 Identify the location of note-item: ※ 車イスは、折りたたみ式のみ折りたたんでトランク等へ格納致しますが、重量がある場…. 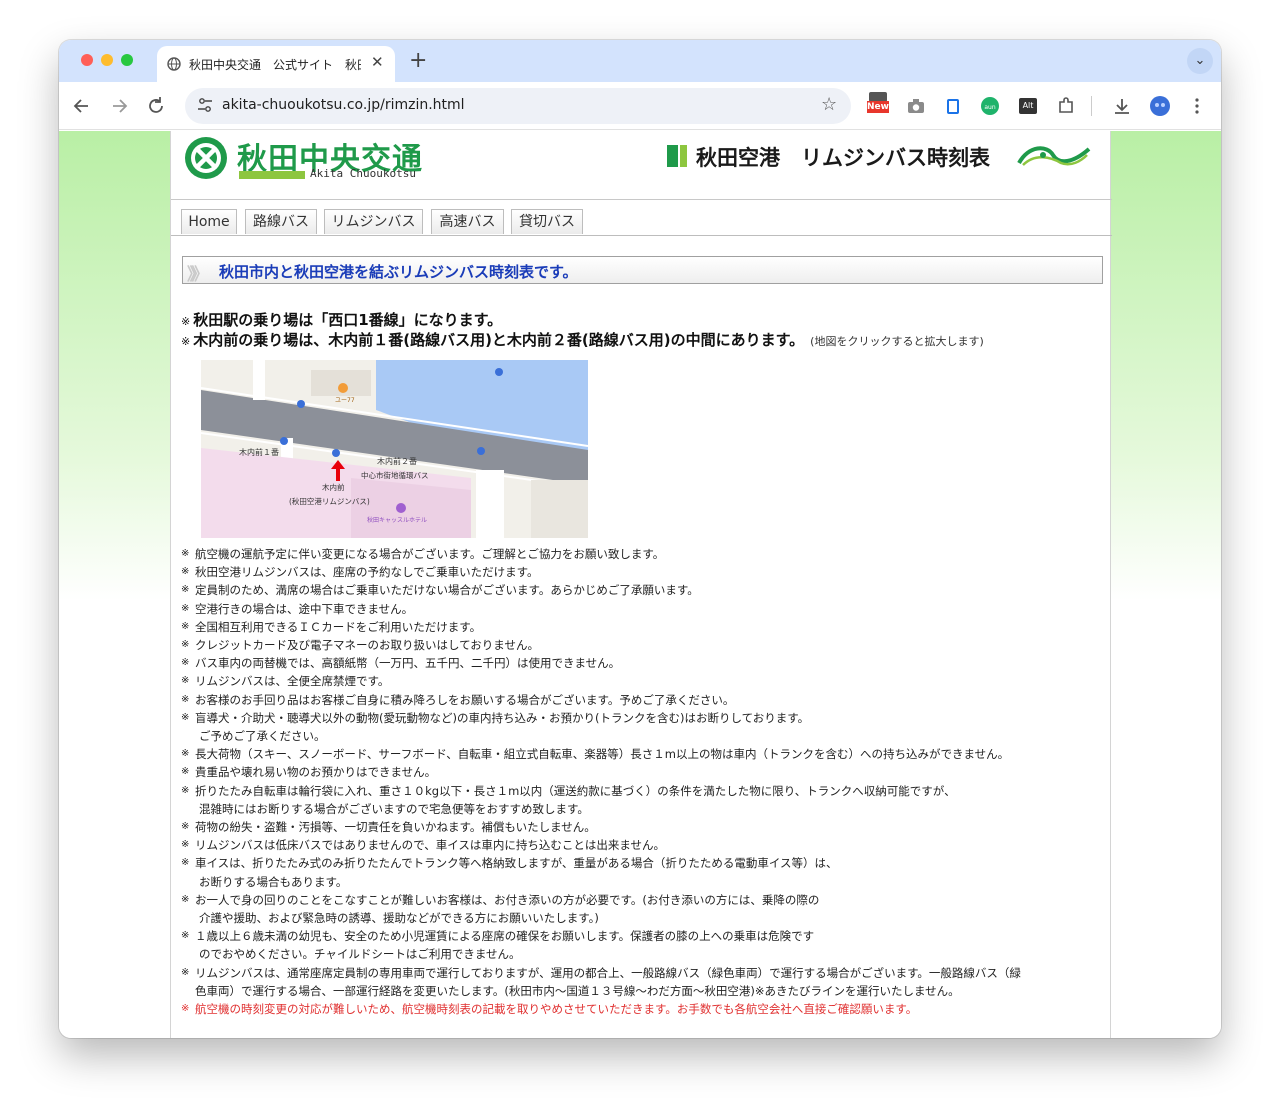
(643, 872).